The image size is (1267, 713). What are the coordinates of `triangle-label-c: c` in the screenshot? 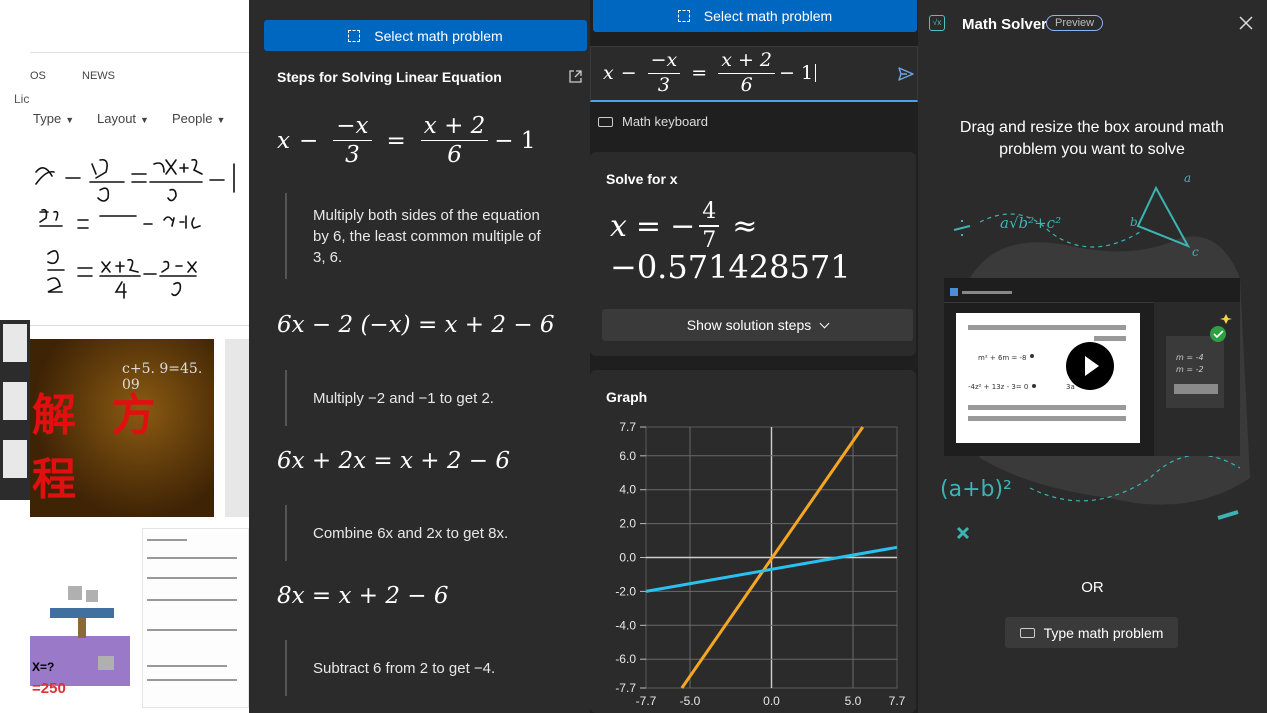 It's located at (1195, 252).